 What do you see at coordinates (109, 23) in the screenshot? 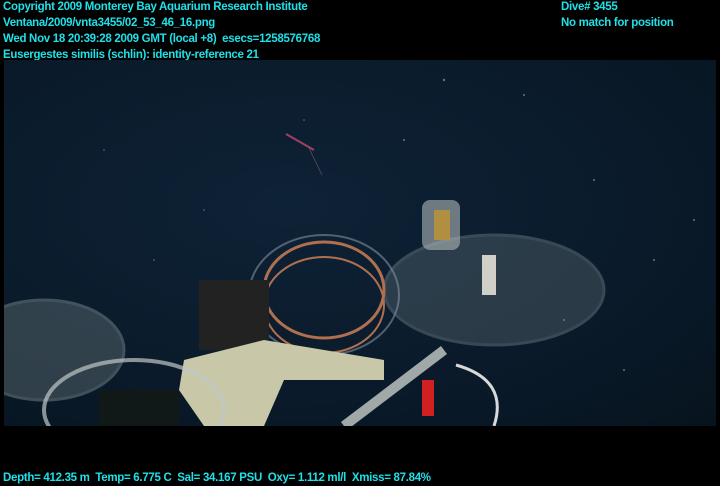
I see `file-path-text: Ventana/2009/vnta3455/02_53_46_16.png` at bounding box center [109, 23].